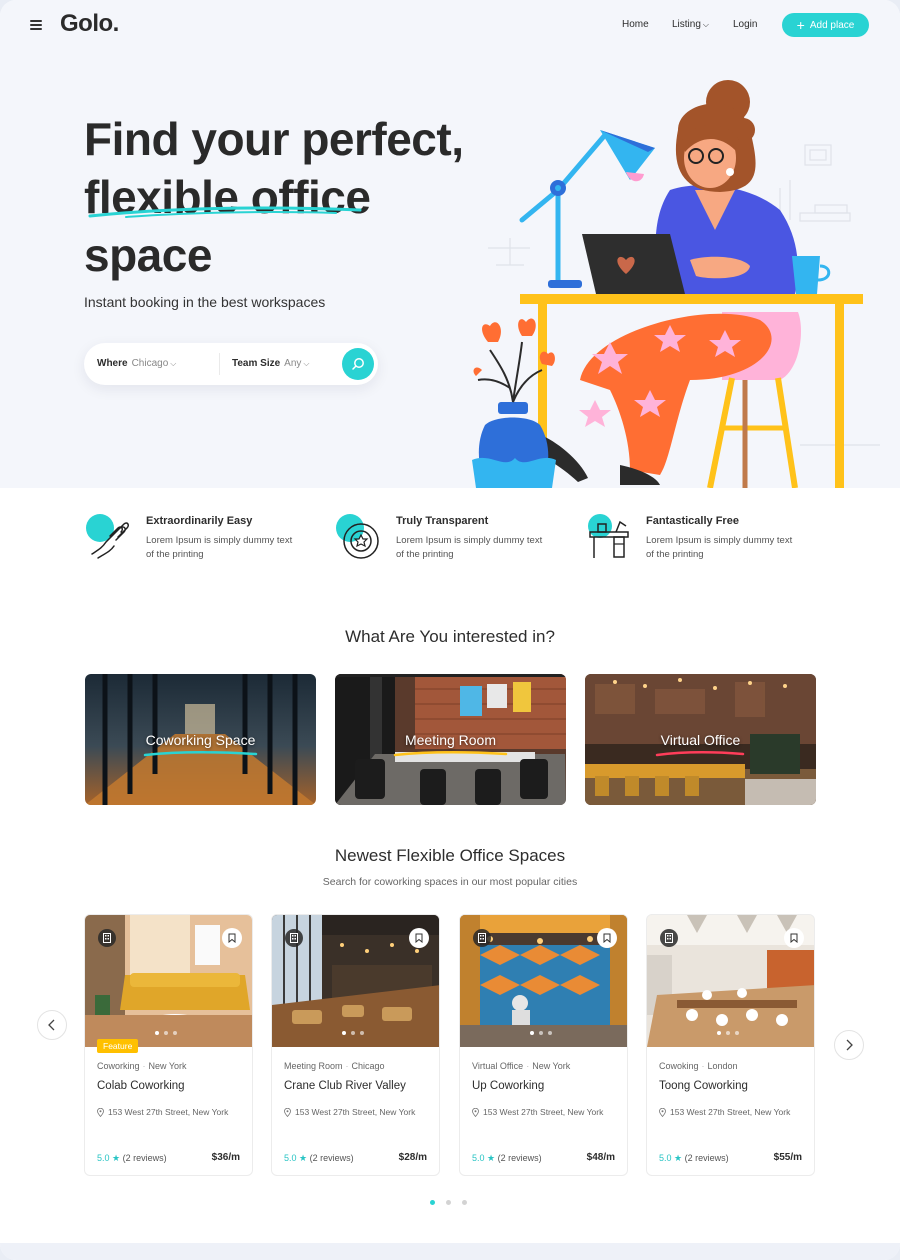 Image resolution: width=900 pixels, height=1260 pixels. I want to click on category-card-coworking: Coworking Space, so click(200, 739).